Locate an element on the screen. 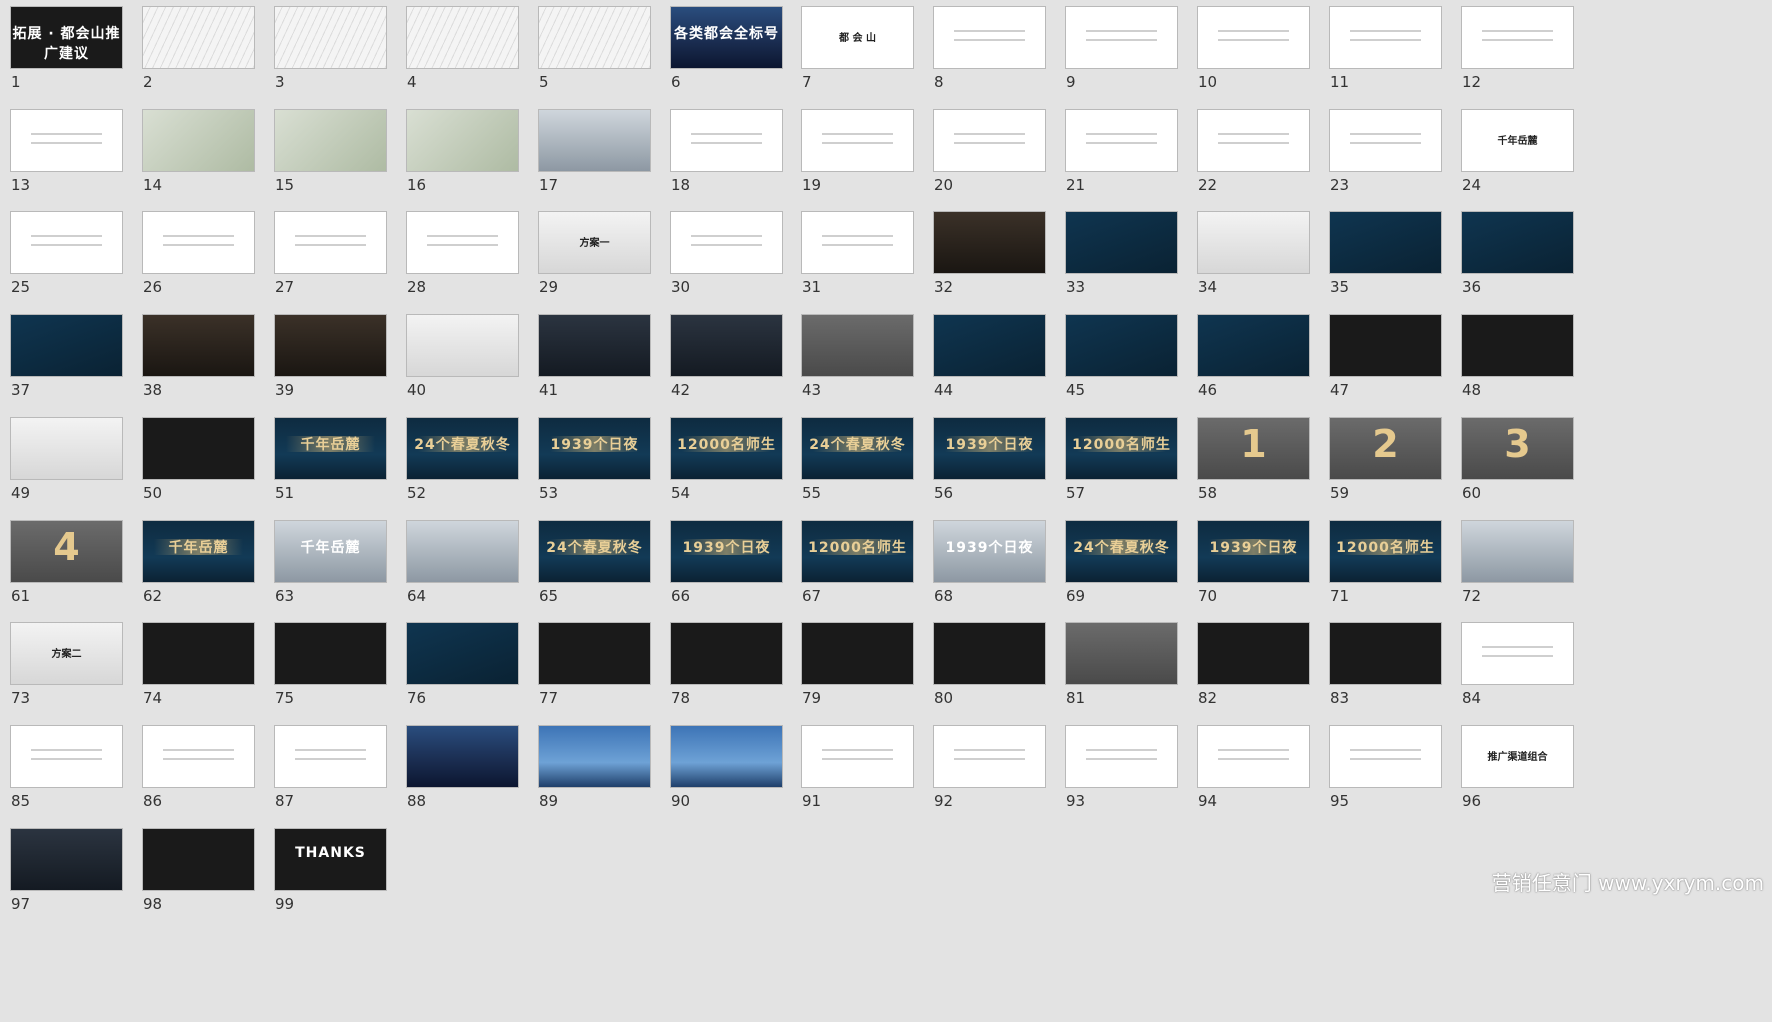 Image resolution: width=1772 pixels, height=1022 pixels. slide-thumbnail-item: 拓展 · 都会山推广建议 1 is located at coordinates (66, 48).